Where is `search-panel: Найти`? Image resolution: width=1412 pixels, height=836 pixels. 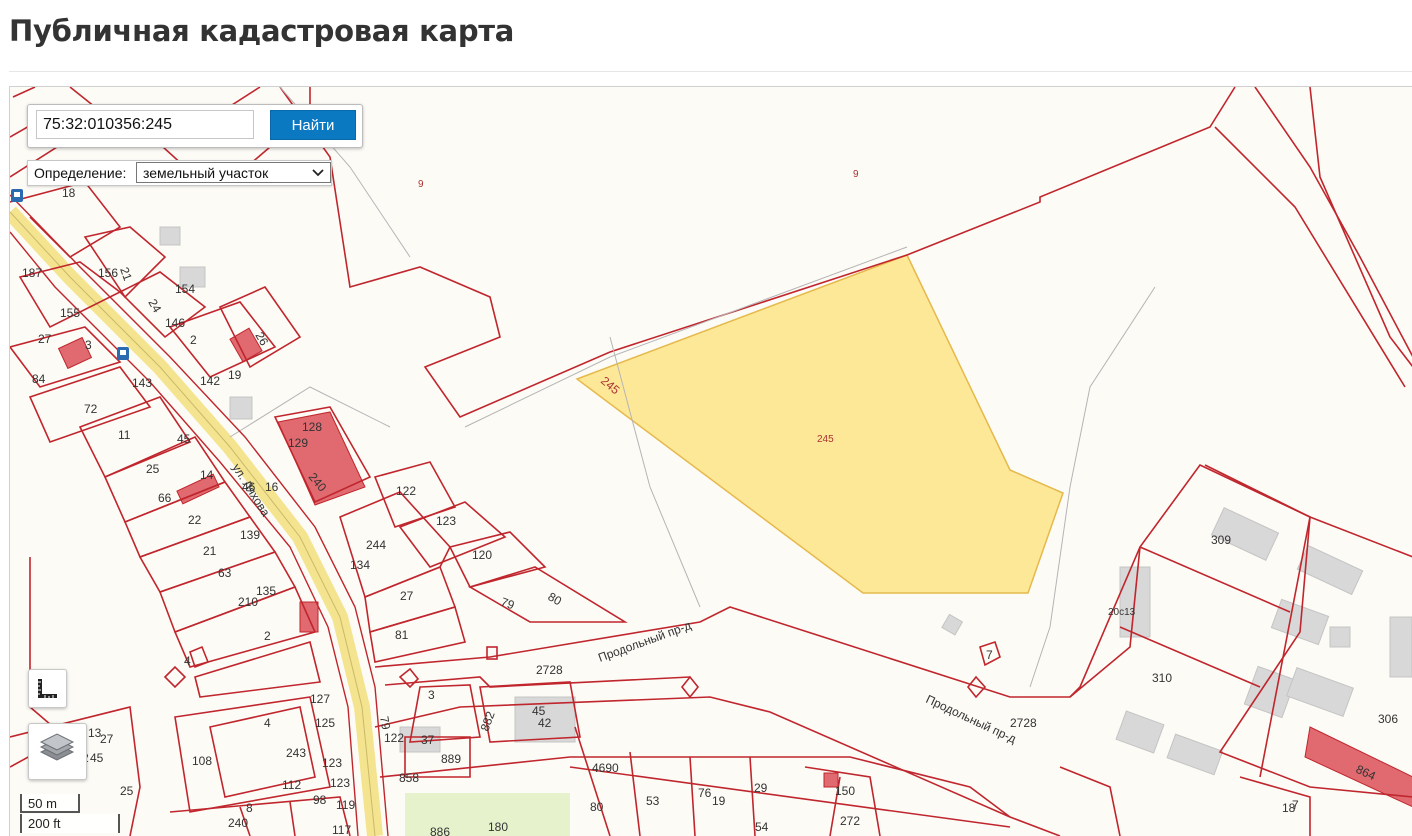
search-panel: Найти is located at coordinates (195, 126).